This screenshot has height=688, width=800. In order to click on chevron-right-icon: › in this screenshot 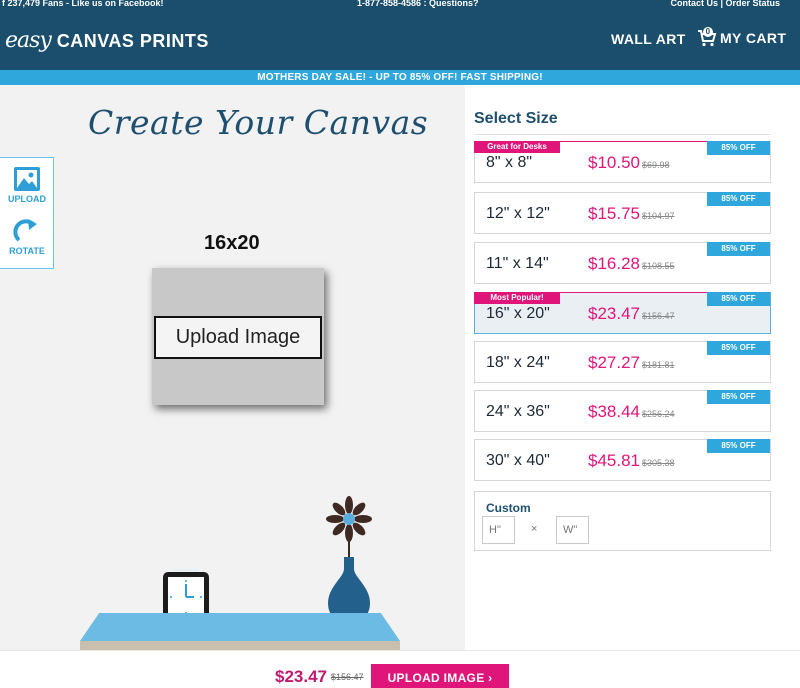, I will do `click(490, 678)`.